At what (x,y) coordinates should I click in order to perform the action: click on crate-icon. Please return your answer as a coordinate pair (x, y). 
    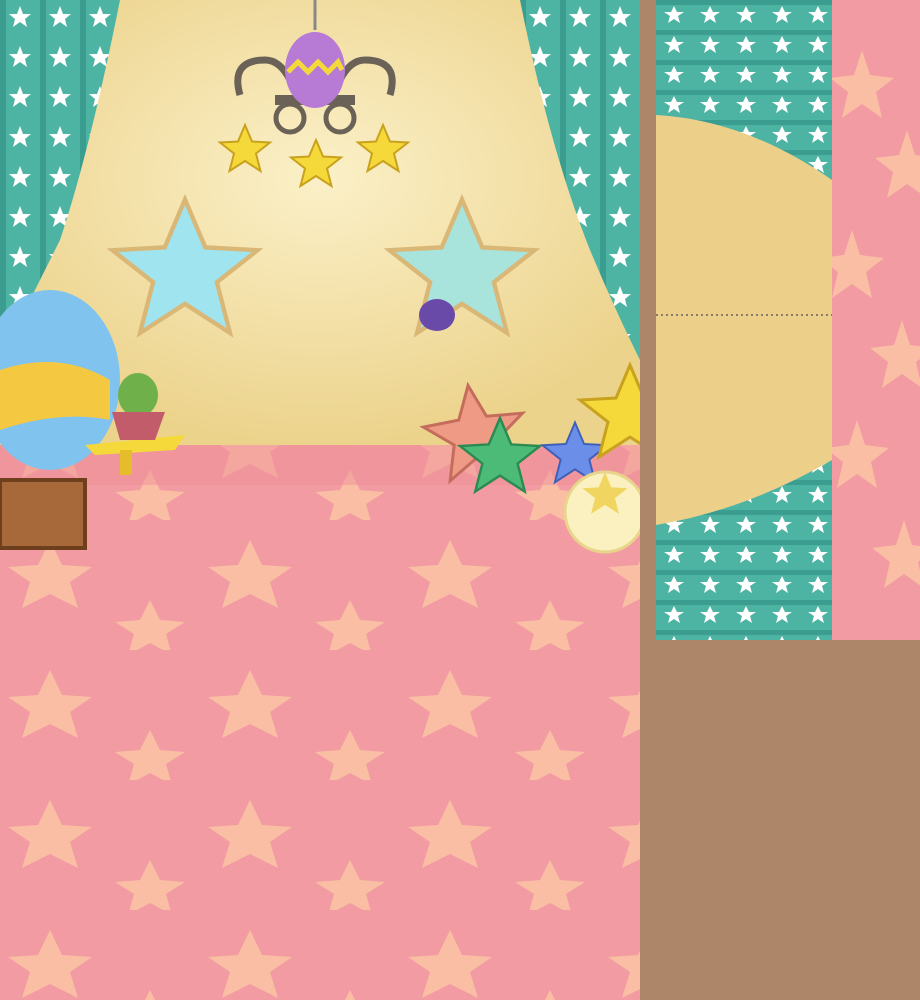
    Looking at the image, I should click on (43, 514).